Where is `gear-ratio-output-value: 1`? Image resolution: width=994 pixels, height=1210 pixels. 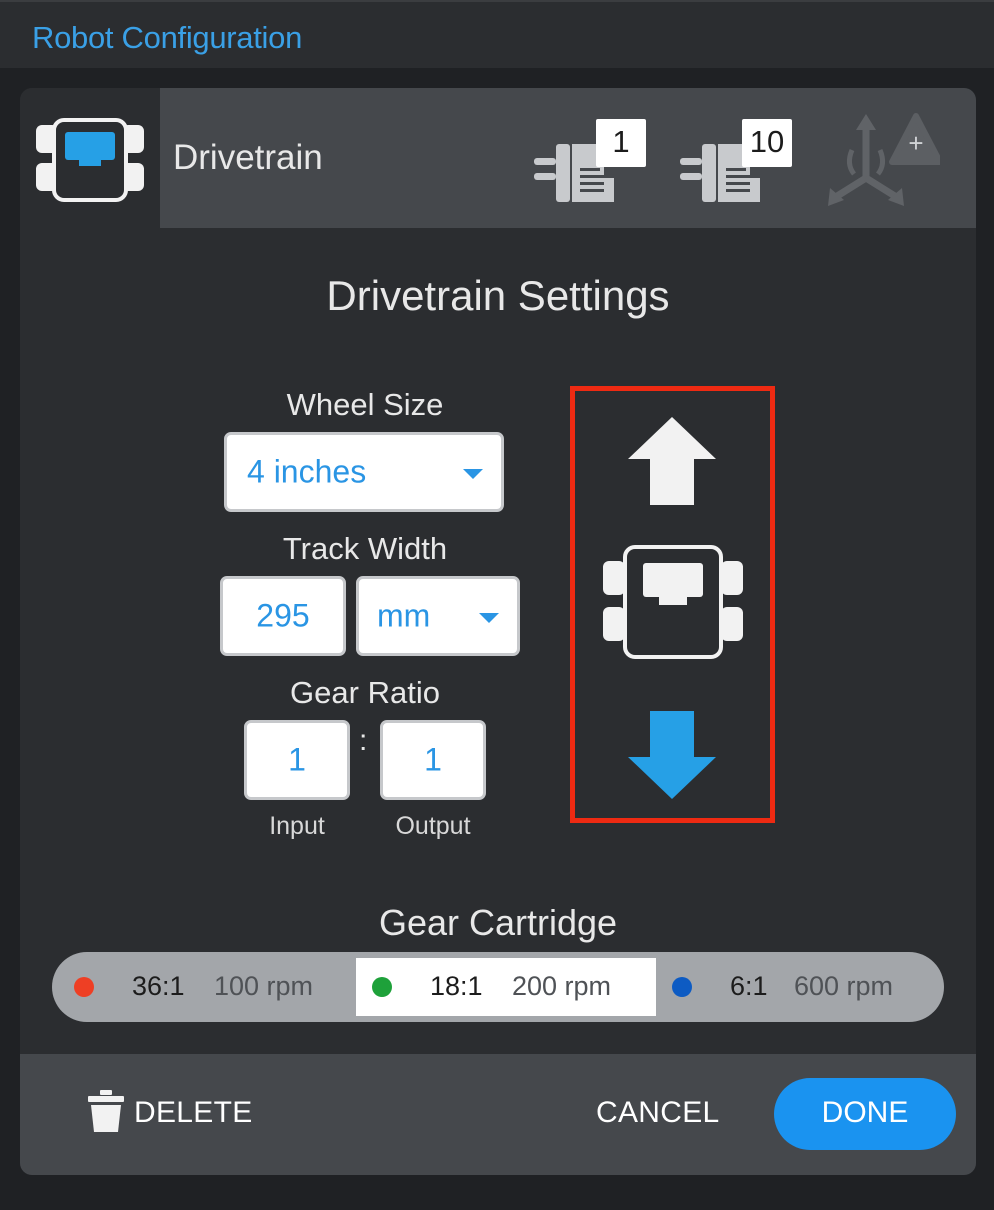
gear-ratio-output-value: 1 is located at coordinates (433, 759).